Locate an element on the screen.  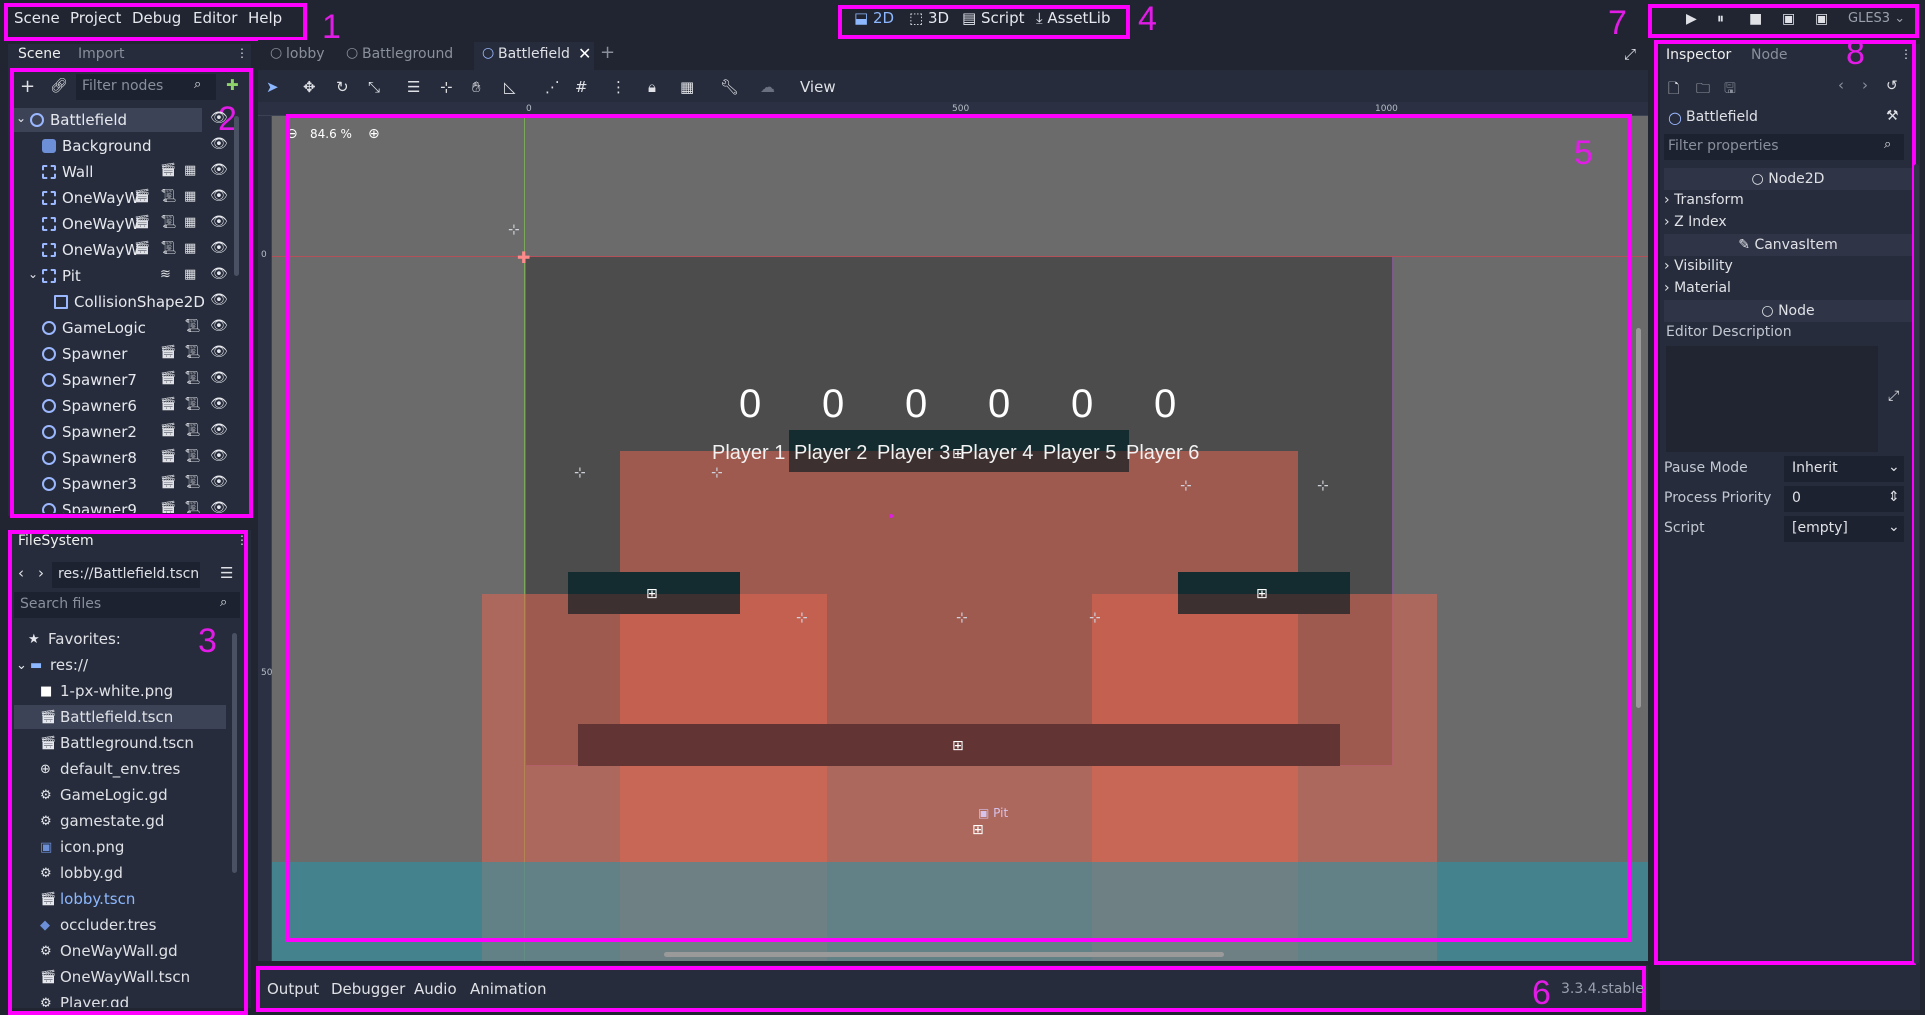
file-row: ⚙ lobby.gd is located at coordinates (124, 873).